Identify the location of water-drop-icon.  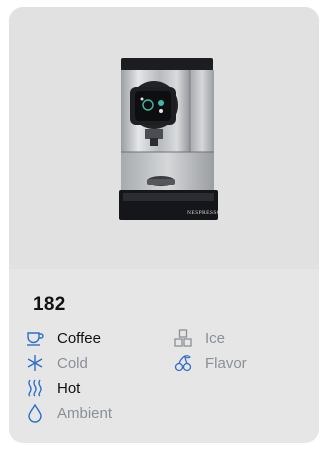
(35, 413).